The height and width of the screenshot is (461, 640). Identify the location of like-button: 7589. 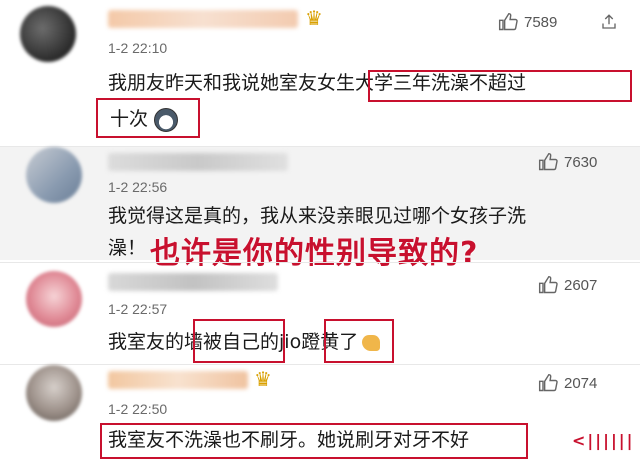
(527, 22).